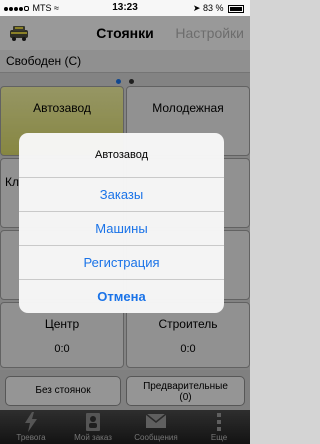  I want to click on battery-icon, so click(236, 8).